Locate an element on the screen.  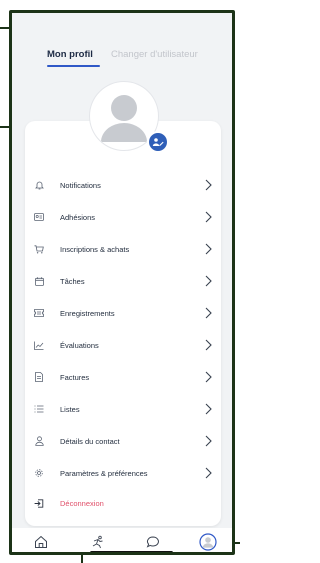
edit-photo-badge is located at coordinates (158, 142).